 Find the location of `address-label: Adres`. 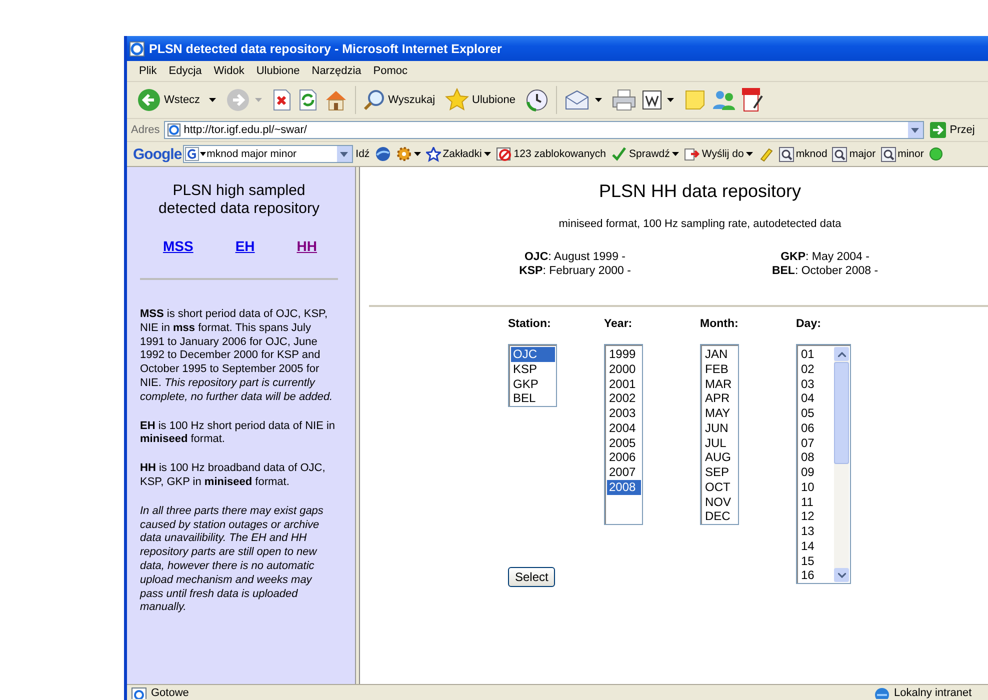

address-label: Adres is located at coordinates (145, 130).